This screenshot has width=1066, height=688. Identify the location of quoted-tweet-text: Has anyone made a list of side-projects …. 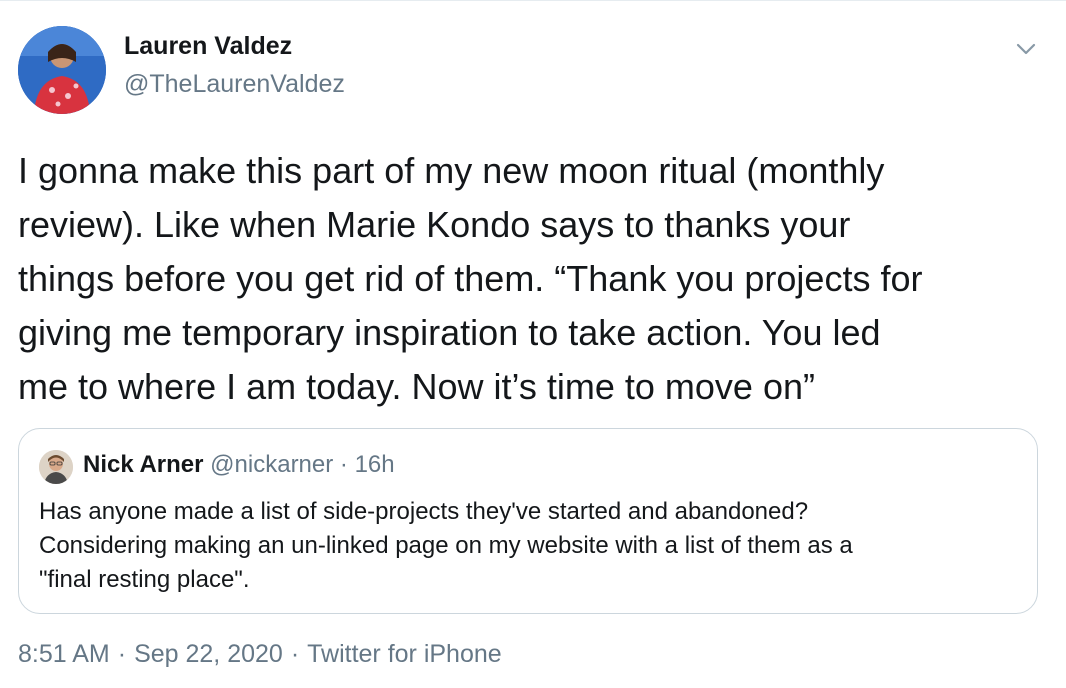
(529, 546).